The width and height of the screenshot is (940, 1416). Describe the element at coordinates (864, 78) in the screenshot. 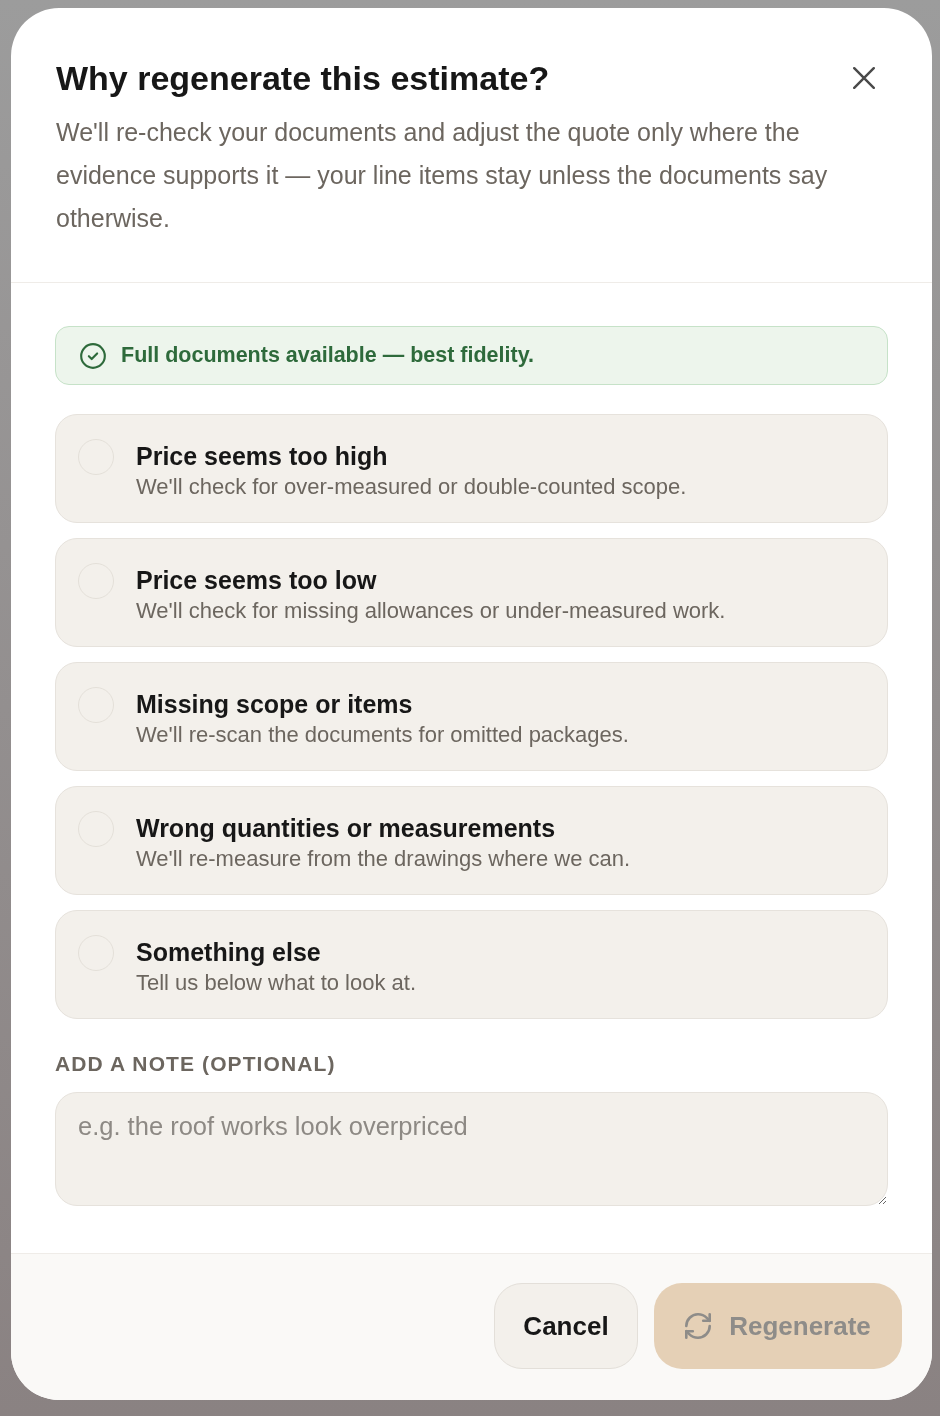

I see `close-icon` at that location.